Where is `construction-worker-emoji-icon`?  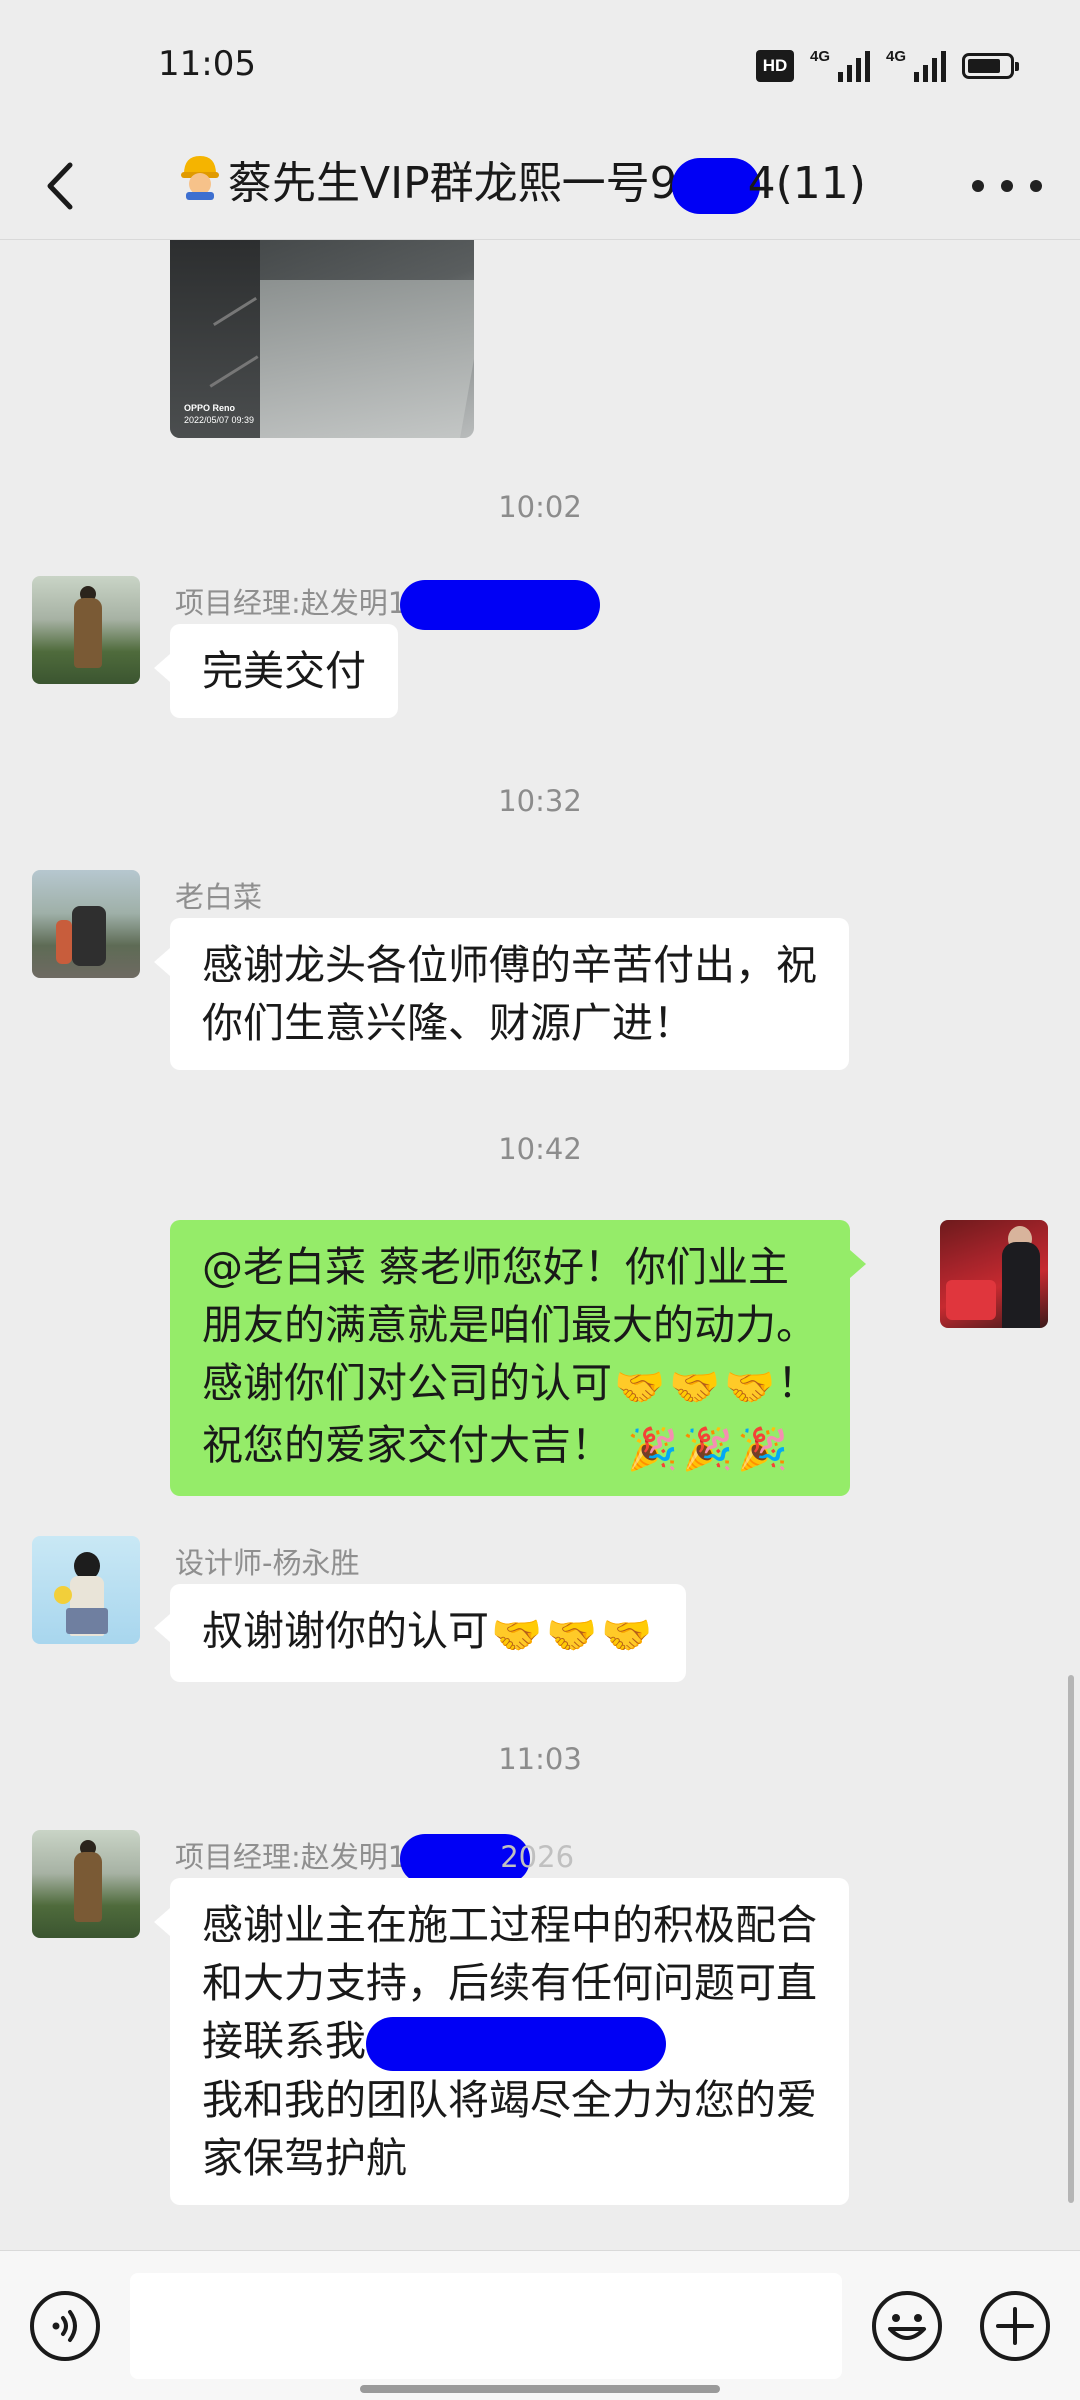 construction-worker-emoji-icon is located at coordinates (200, 186).